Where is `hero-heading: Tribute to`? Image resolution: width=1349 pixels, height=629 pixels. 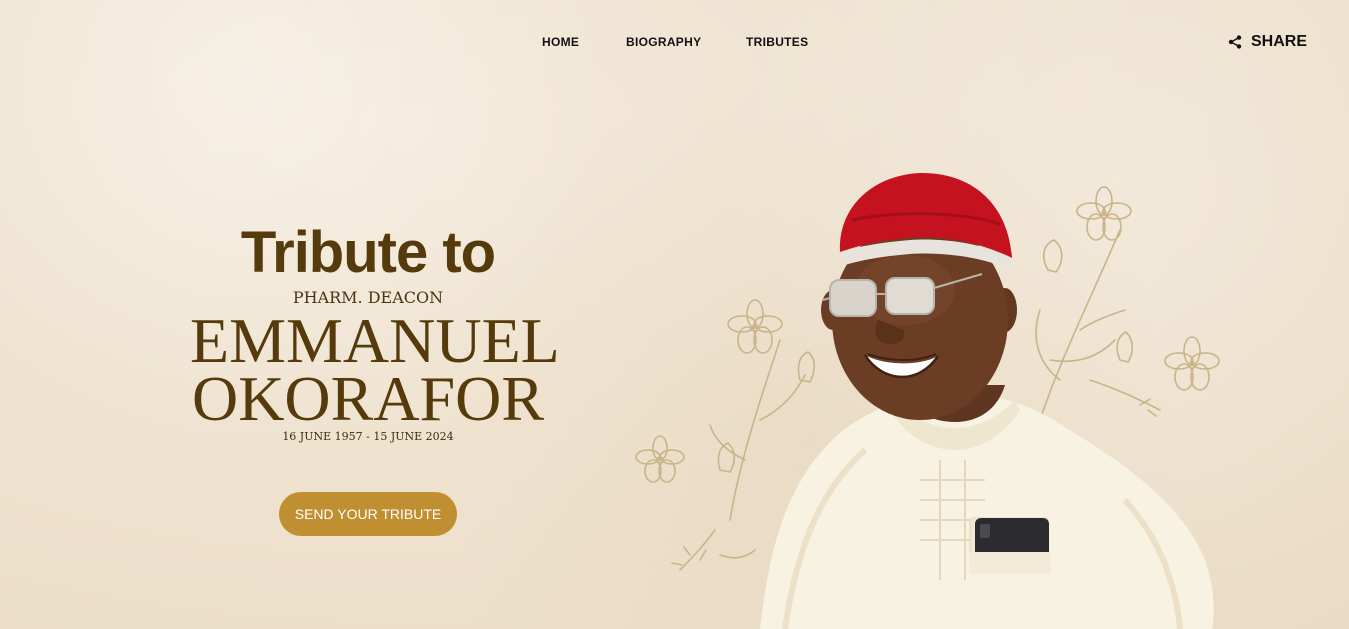 hero-heading: Tribute to is located at coordinates (368, 252).